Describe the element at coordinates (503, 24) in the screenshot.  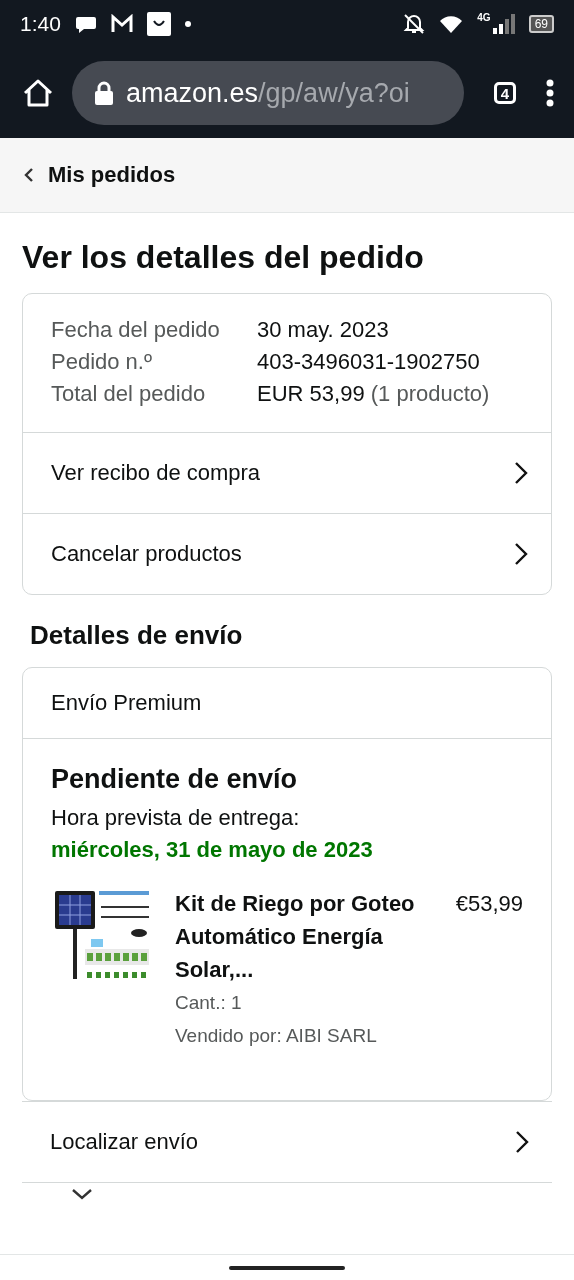
I see `signal-icon` at that location.